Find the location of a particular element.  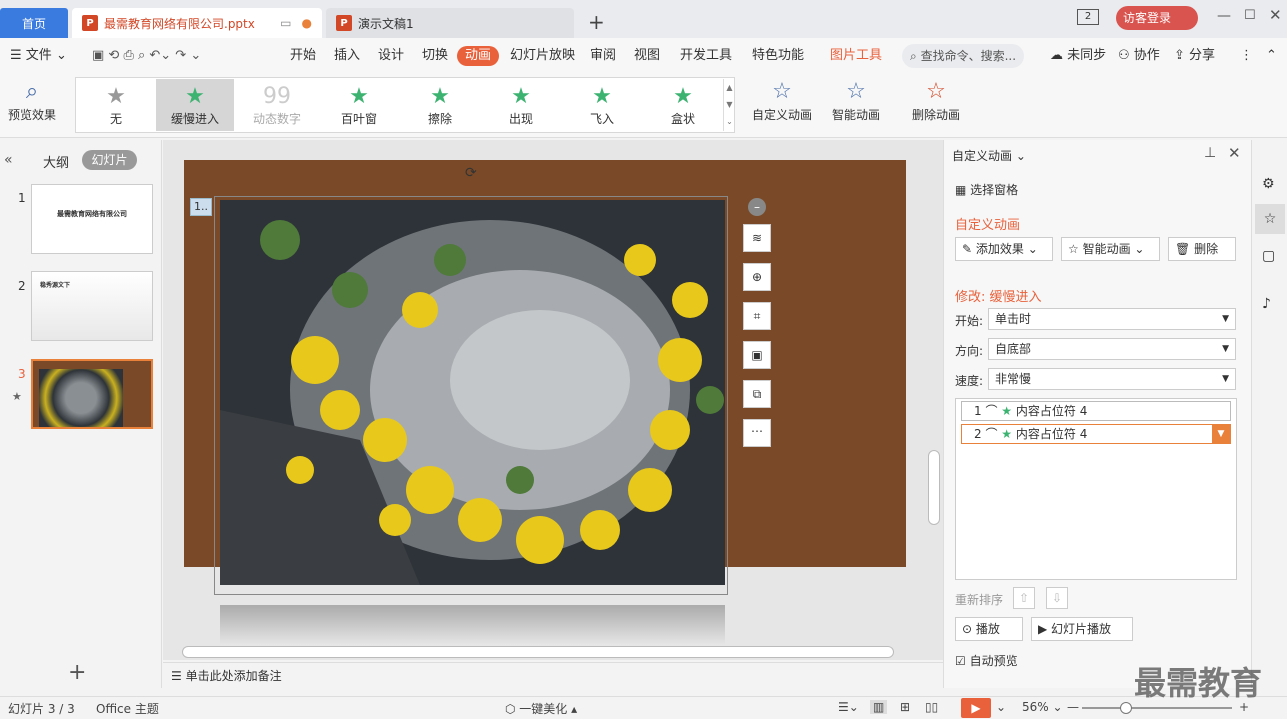

notes-toggle-icon: ☰⌄ is located at coordinates (848, 707).